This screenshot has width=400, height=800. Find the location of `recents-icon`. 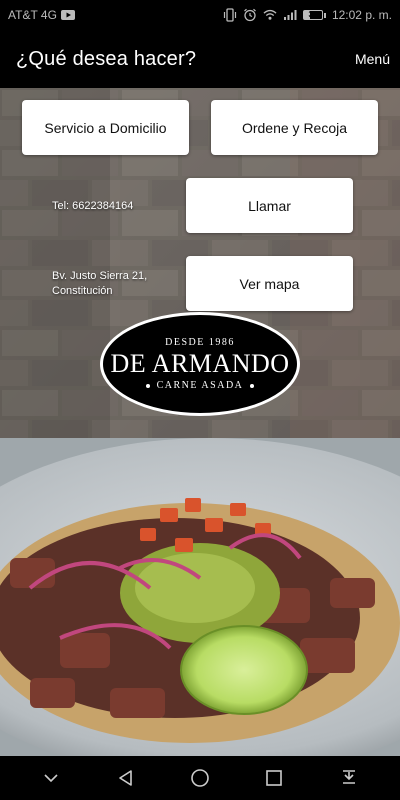

recents-icon is located at coordinates (274, 778).